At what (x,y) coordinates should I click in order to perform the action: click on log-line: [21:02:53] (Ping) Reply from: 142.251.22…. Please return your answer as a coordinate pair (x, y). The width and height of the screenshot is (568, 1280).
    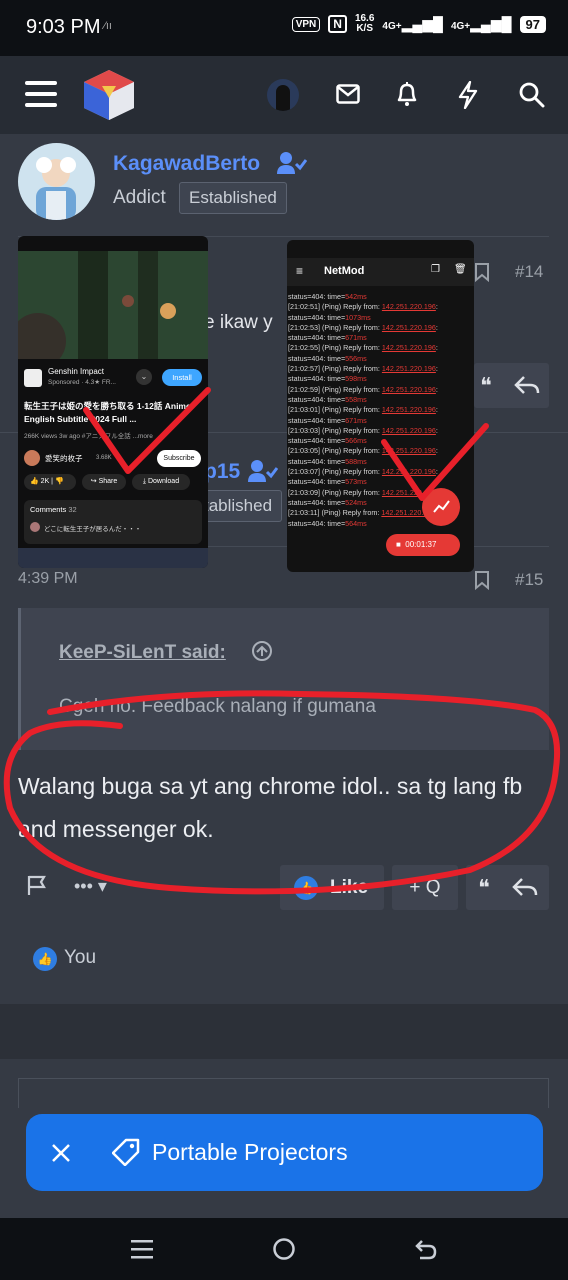
    Looking at the image, I should click on (363, 327).